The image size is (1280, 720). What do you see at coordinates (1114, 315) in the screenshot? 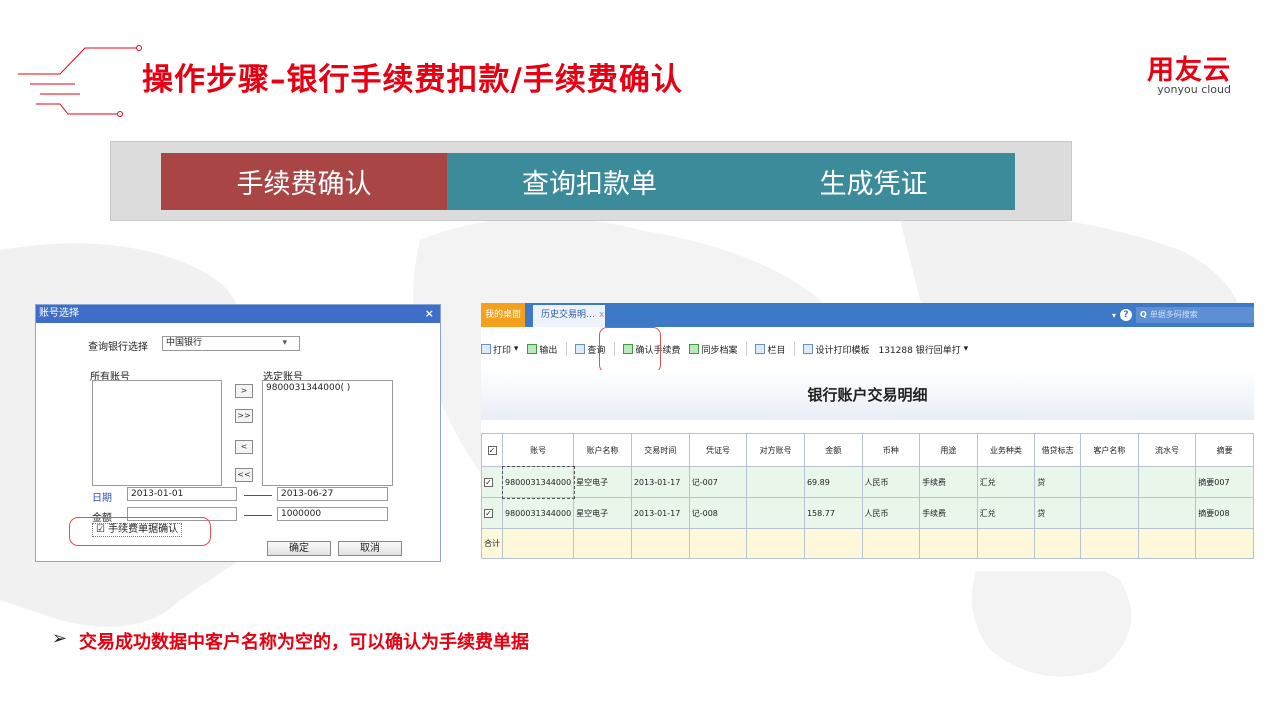
I see `dropdown-icon: ▾` at bounding box center [1114, 315].